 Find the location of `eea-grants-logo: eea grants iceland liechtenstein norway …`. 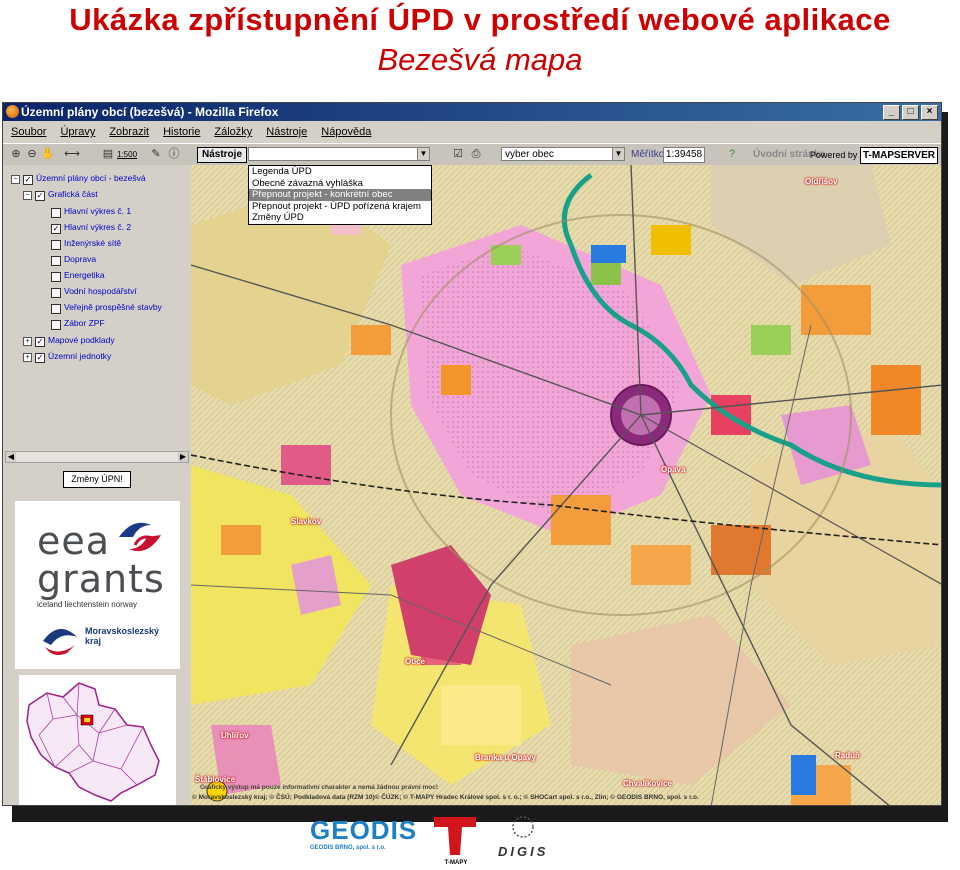

eea-grants-logo: eea grants iceland liechtenstein norway … is located at coordinates (97, 585).